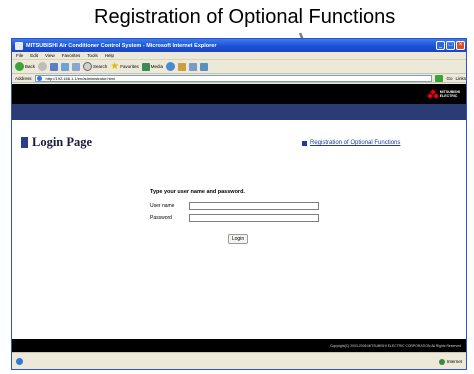 The image size is (474, 374). Describe the element at coordinates (76, 66) in the screenshot. I see `home-icon` at that location.